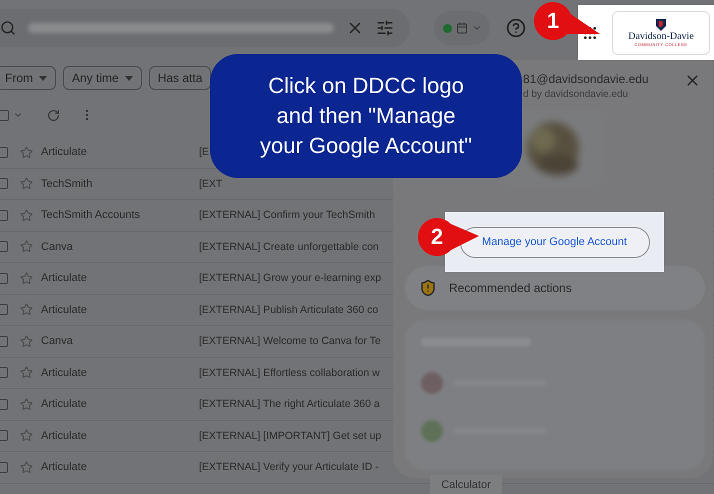 The image size is (714, 494). What do you see at coordinates (210, 184) in the screenshot?
I see `email-subject: [EXT` at bounding box center [210, 184].